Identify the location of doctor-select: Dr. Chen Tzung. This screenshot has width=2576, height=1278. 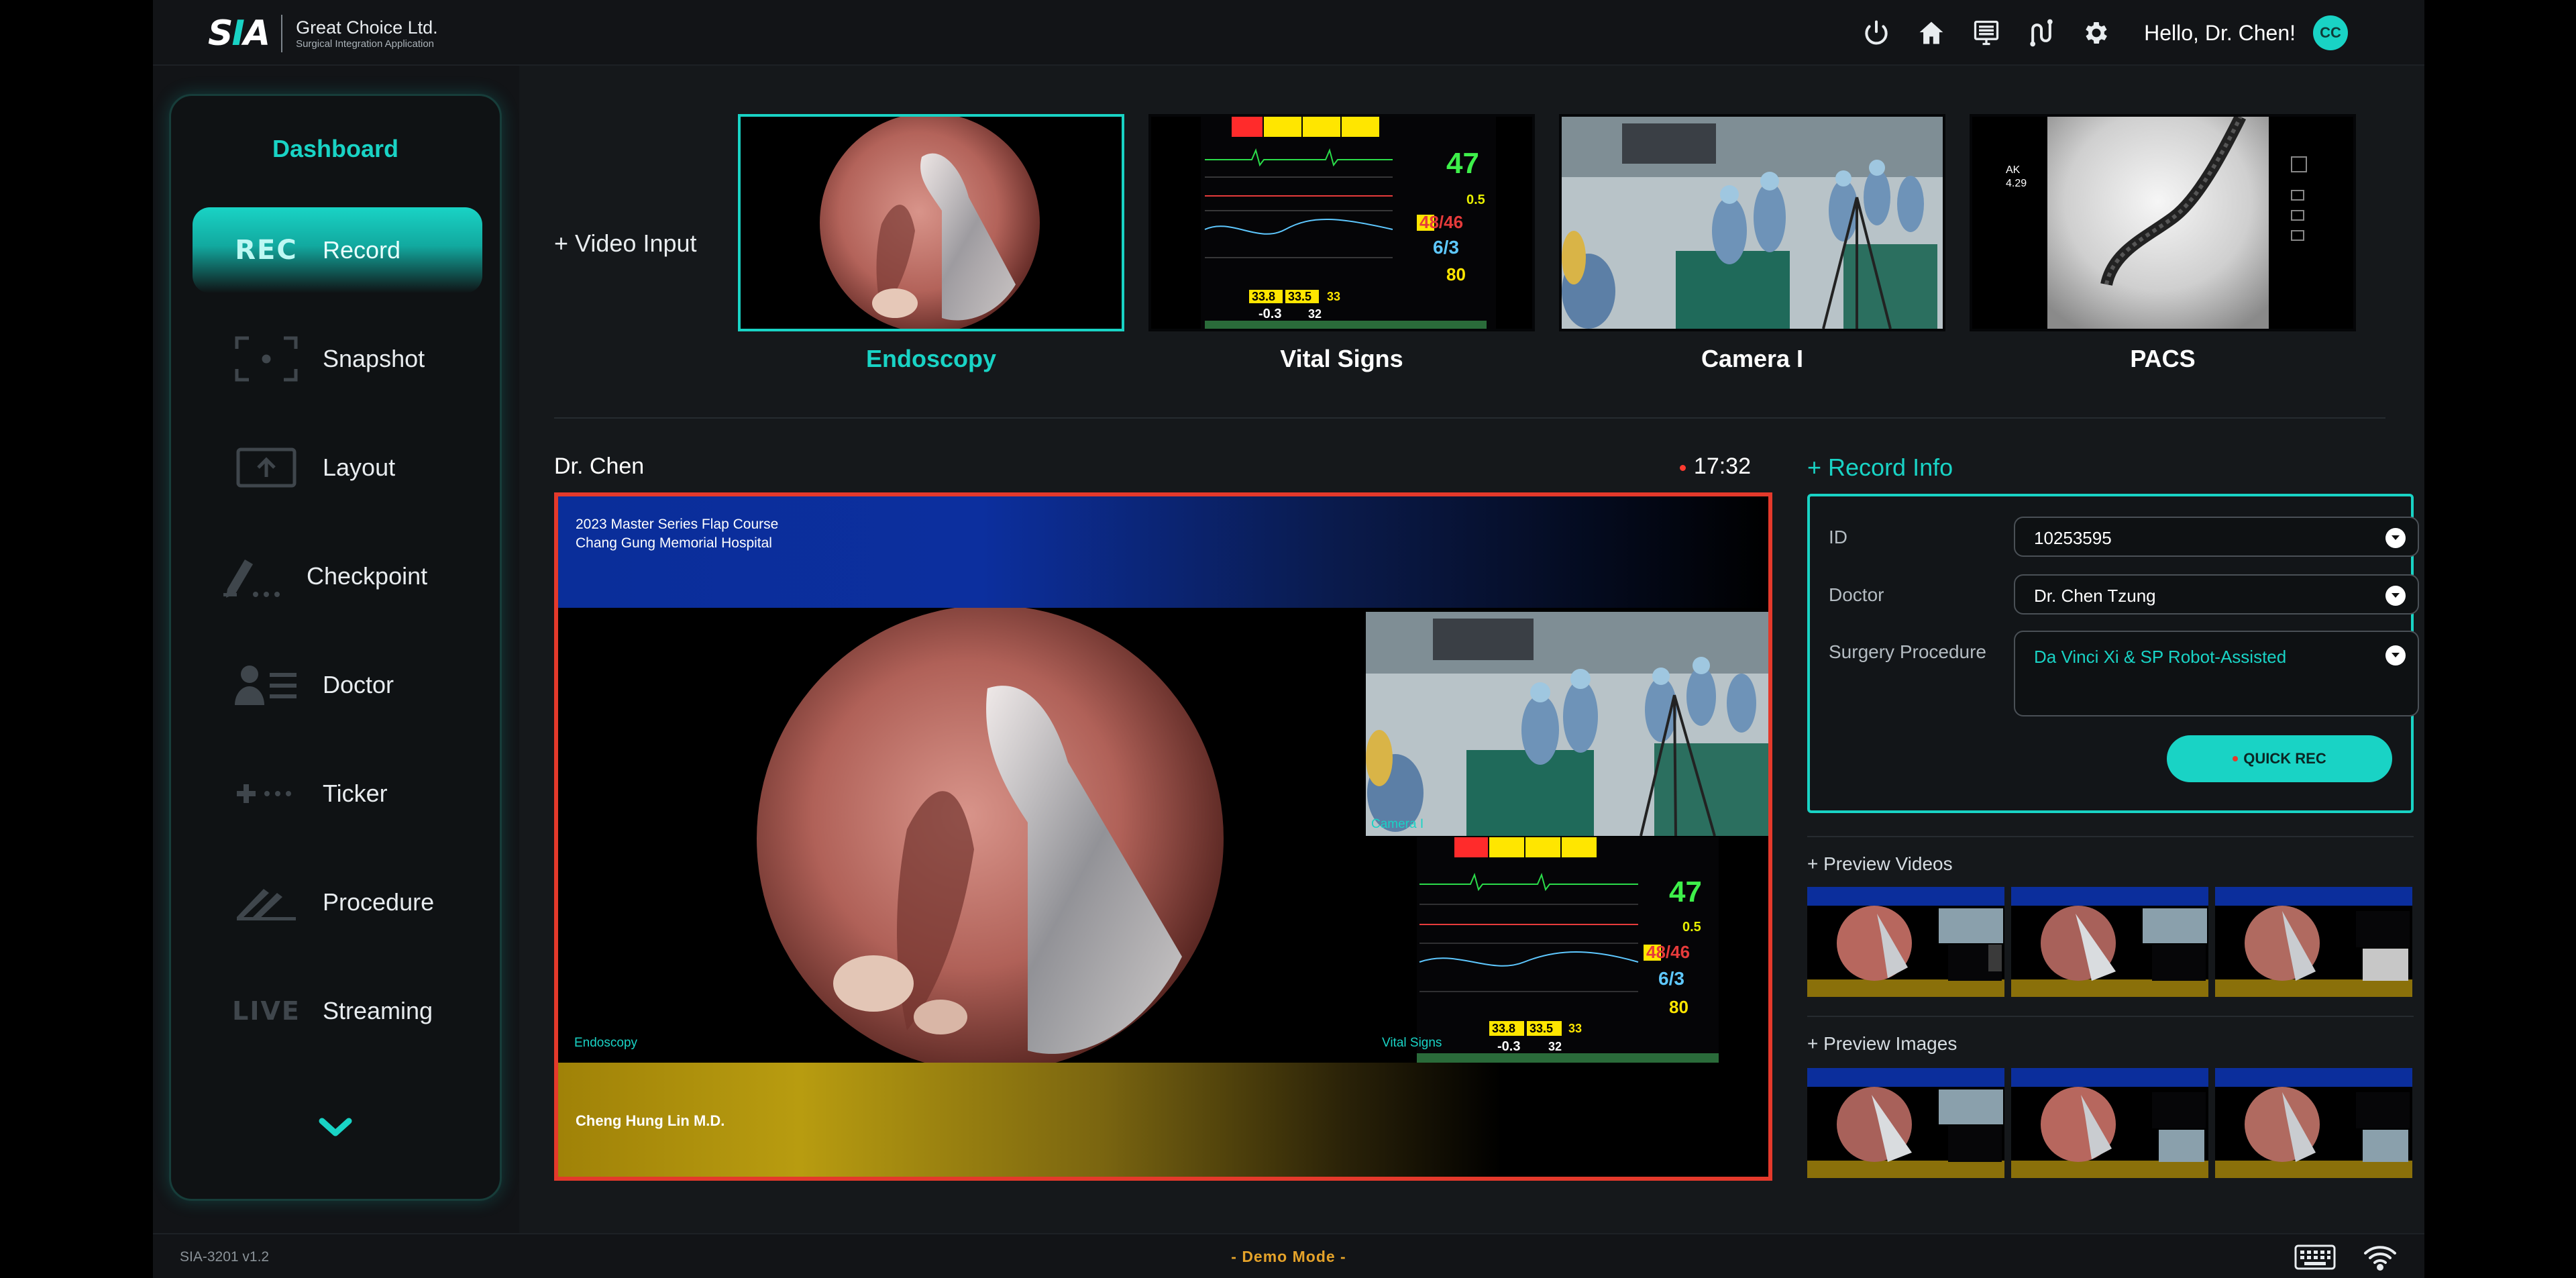
(2216, 594).